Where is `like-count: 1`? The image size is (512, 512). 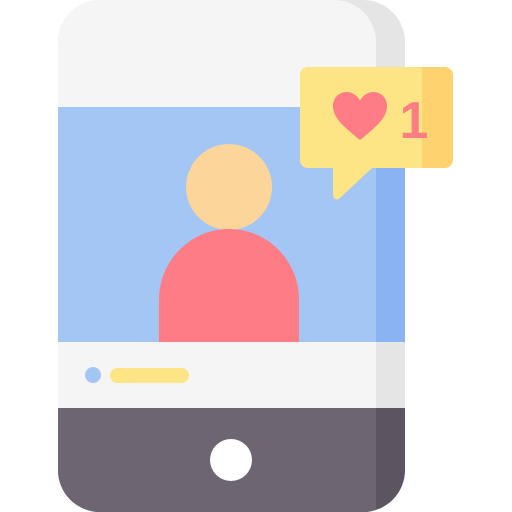 like-count: 1 is located at coordinates (414, 121).